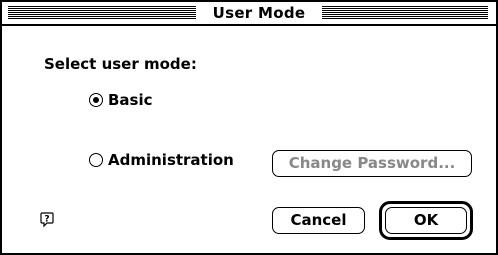 This screenshot has height=255, width=498. Describe the element at coordinates (120, 64) in the screenshot. I see `select-mode-prompt: Select user mode:` at that location.